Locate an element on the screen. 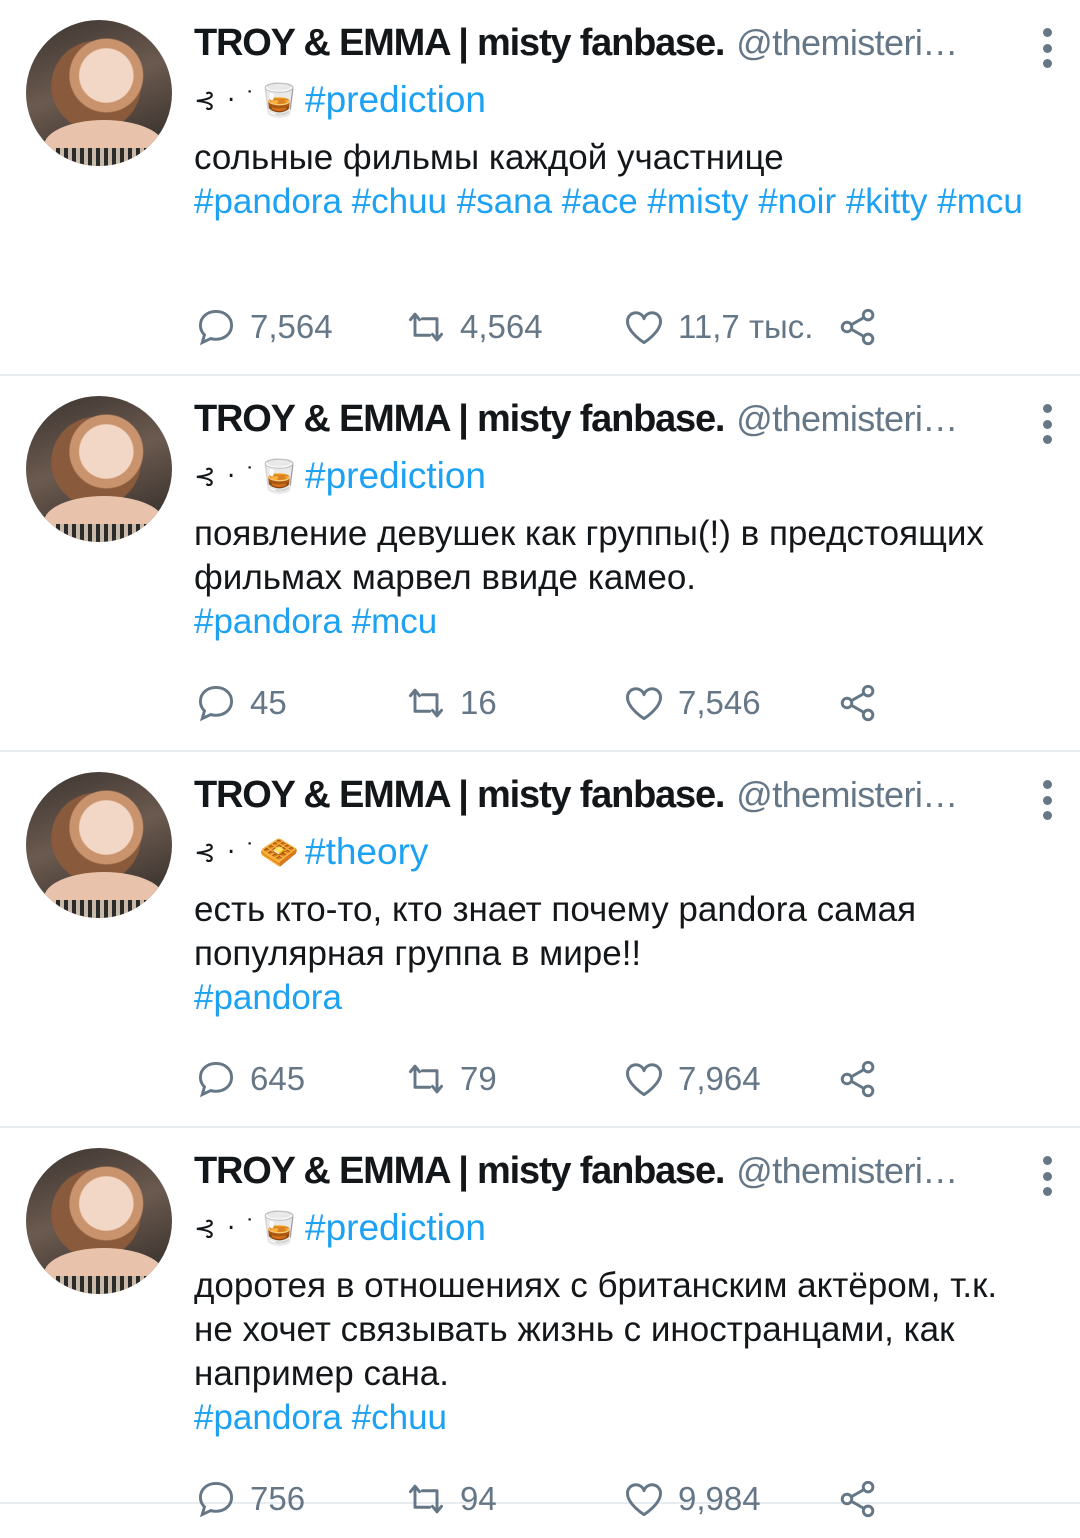  like-count: 7,964 is located at coordinates (719, 1078).